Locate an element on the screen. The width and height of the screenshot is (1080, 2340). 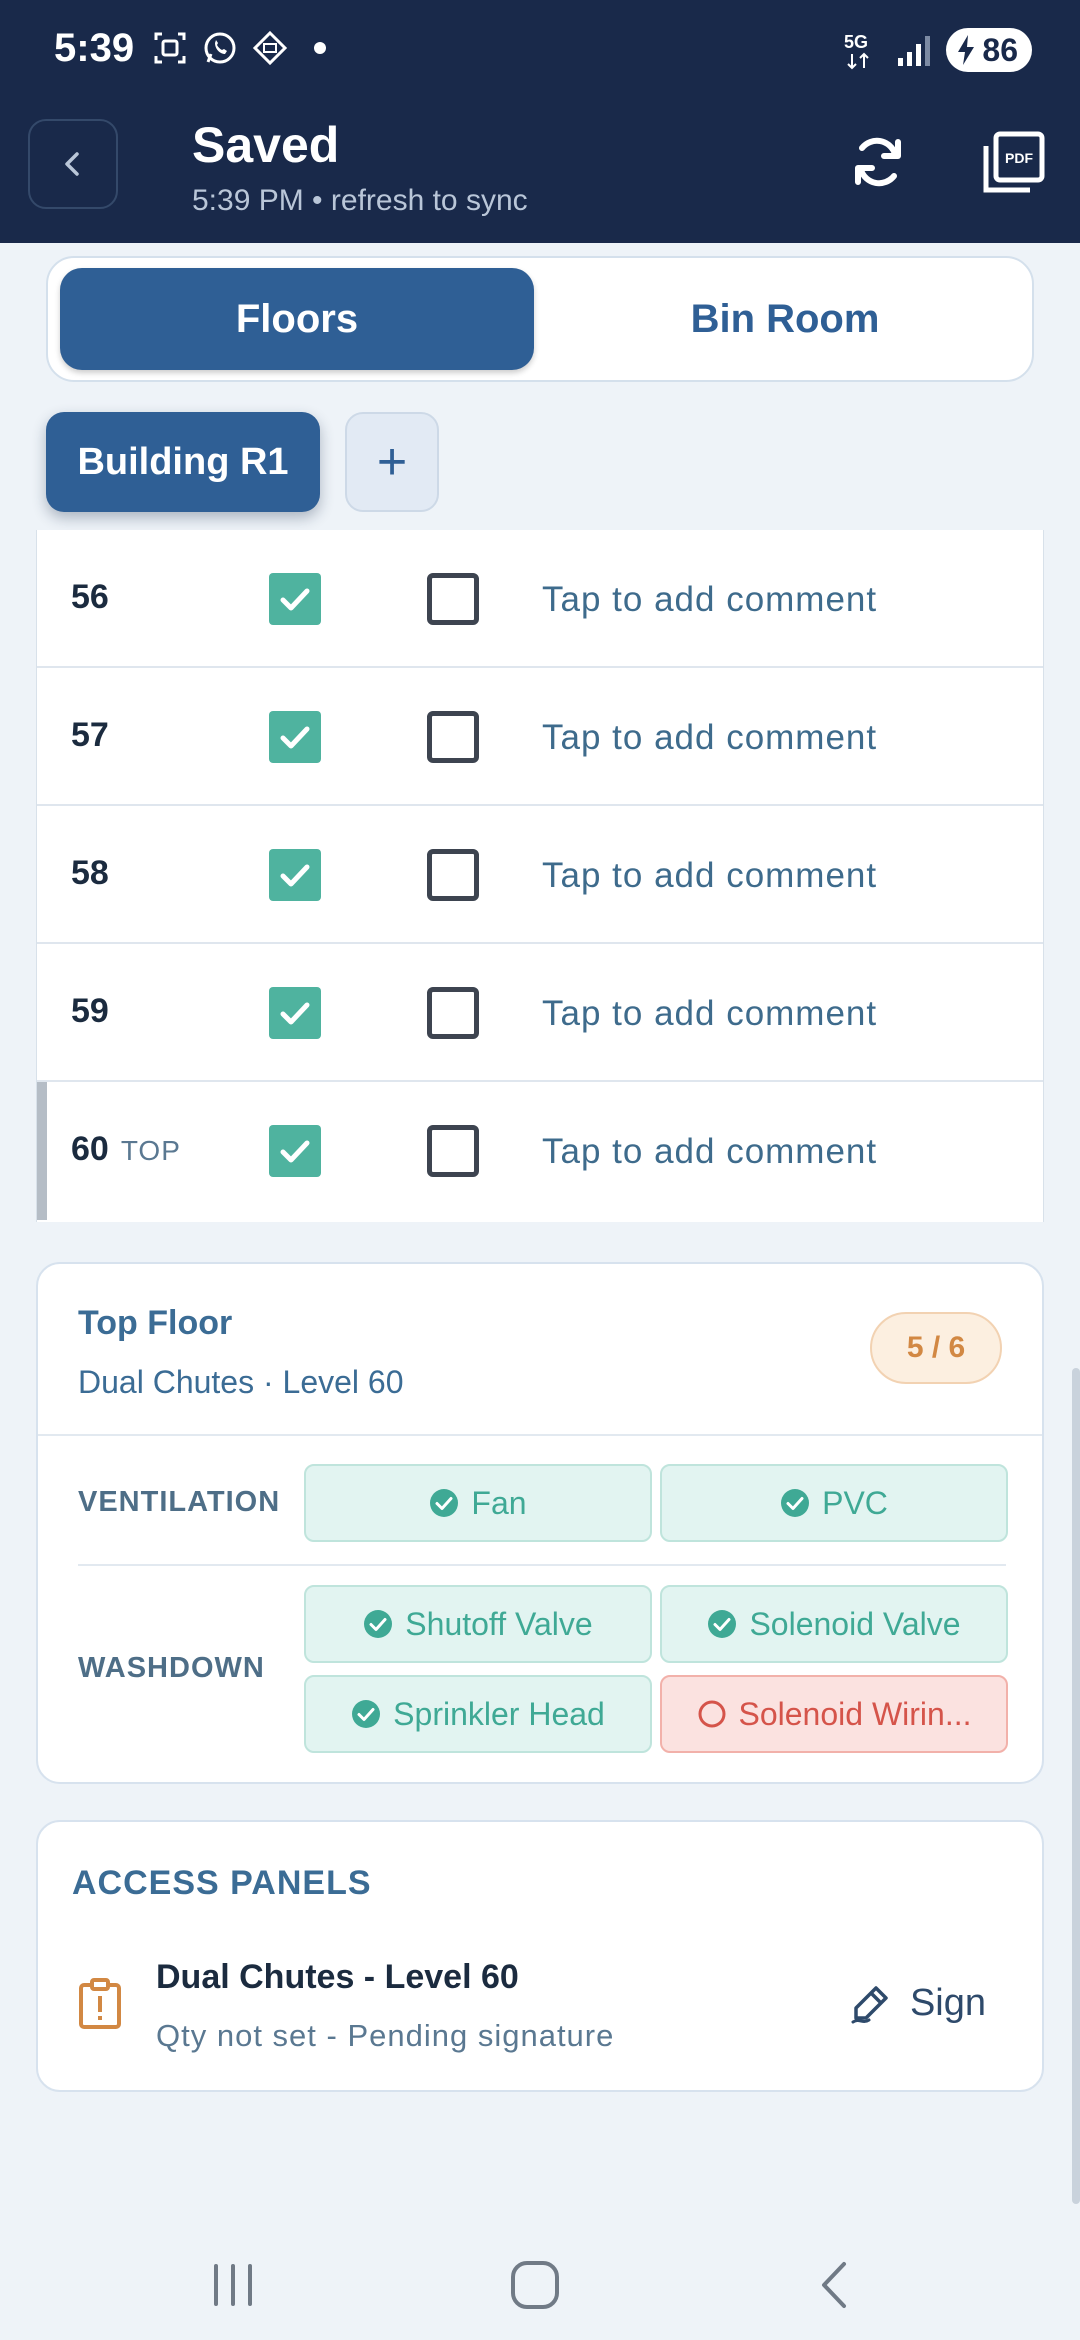
sign-button: Sign is located at coordinates (918, 2003).